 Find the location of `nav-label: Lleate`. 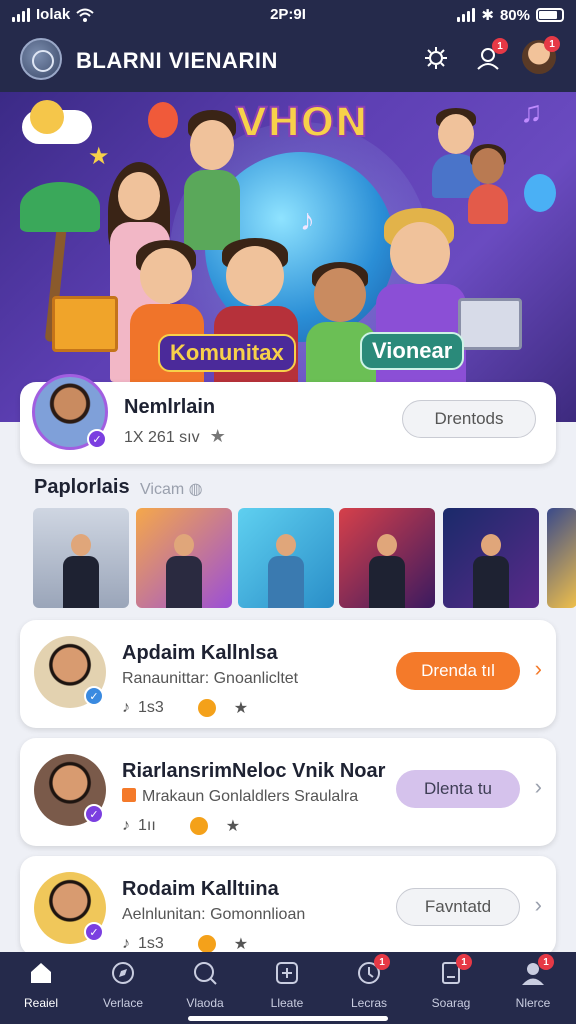

nav-label: Lleate is located at coordinates (287, 1003).